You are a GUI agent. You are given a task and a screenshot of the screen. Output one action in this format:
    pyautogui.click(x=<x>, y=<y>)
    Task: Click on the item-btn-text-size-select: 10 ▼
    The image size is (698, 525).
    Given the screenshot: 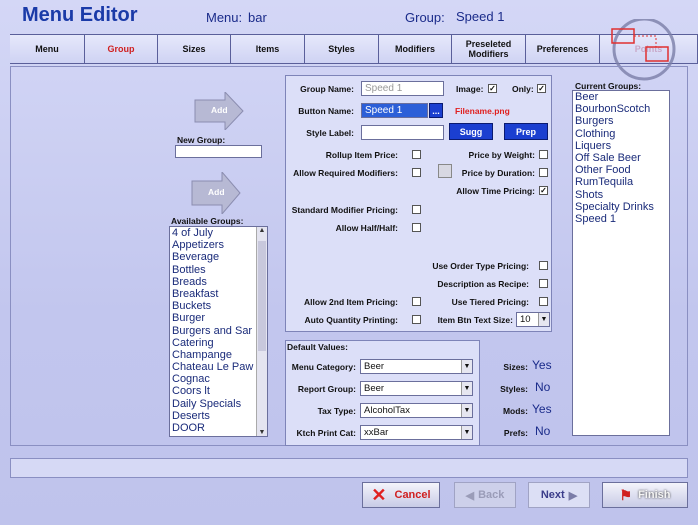 What is the action you would take?
    pyautogui.click(x=533, y=319)
    